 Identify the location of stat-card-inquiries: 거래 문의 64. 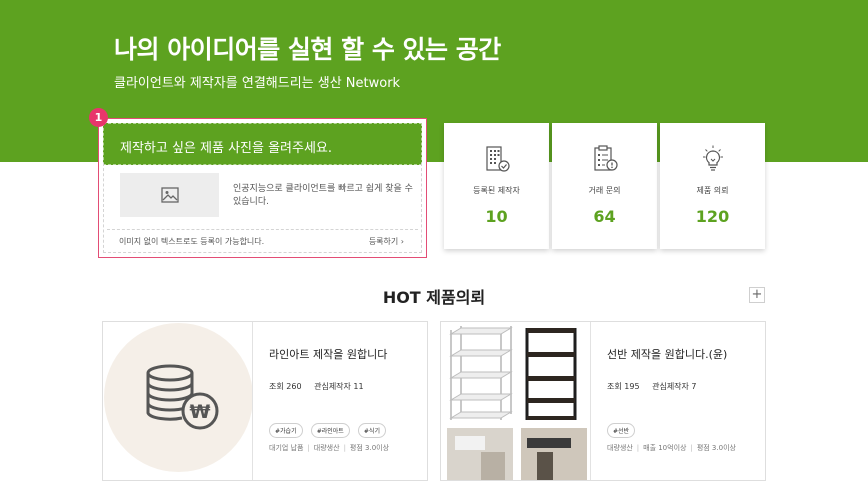
(604, 186).